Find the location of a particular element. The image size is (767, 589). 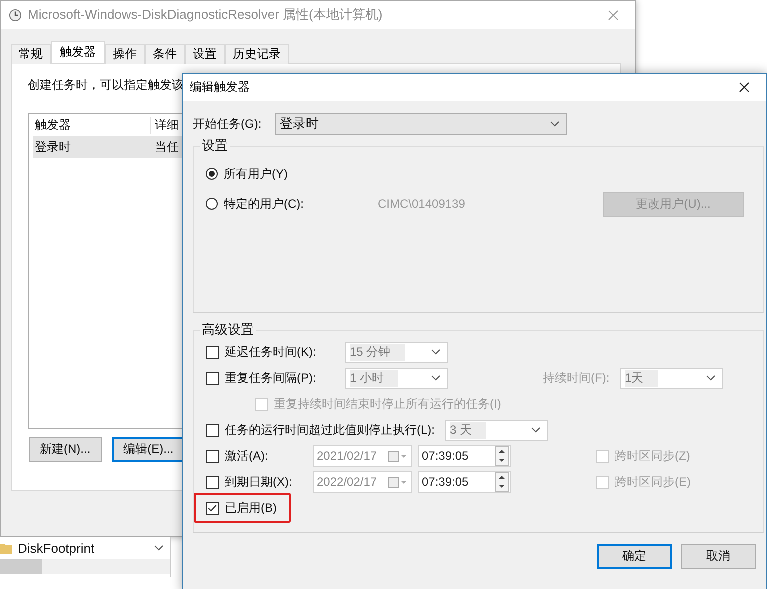

radio-label: 所有用户(Y) is located at coordinates (301, 174).